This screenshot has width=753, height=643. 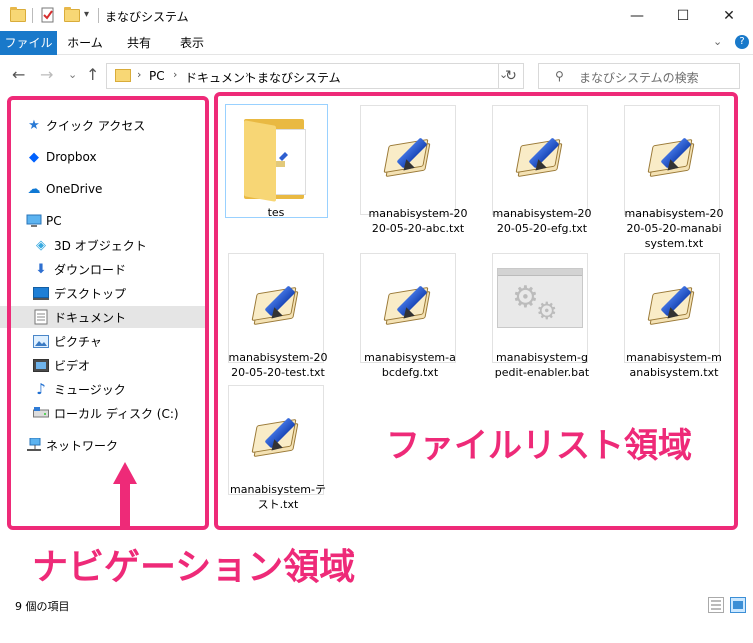 I want to click on annotation-arrow-head, so click(x=125, y=473).